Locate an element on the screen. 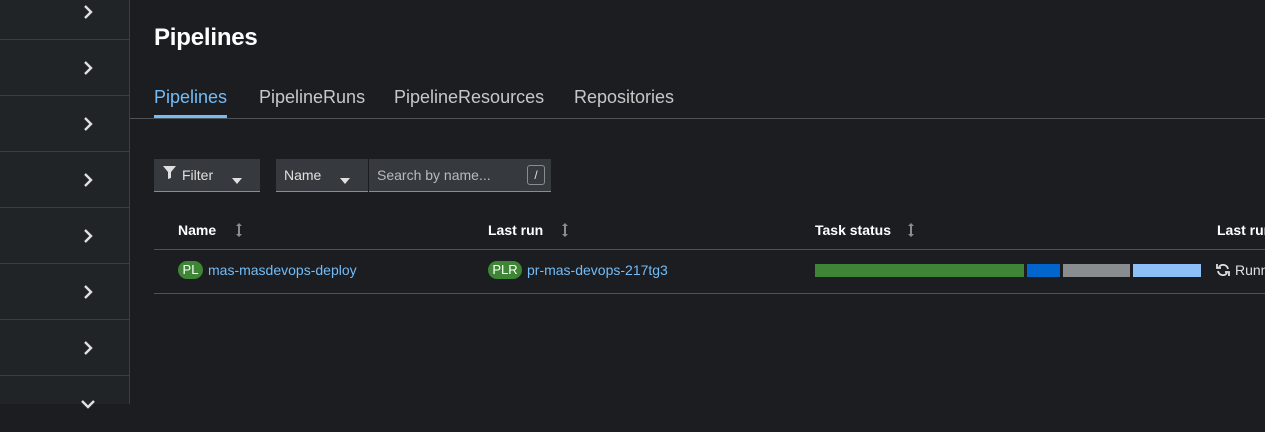  tab-pipelineruns: PipelineRuns is located at coordinates (312, 97).